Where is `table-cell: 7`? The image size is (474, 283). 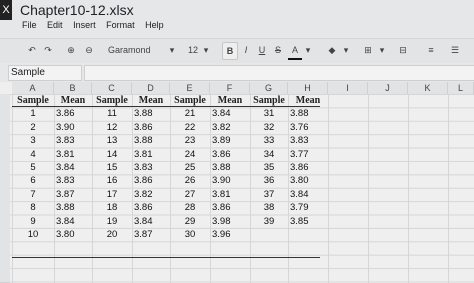
table-cell: 7 is located at coordinates (33, 194).